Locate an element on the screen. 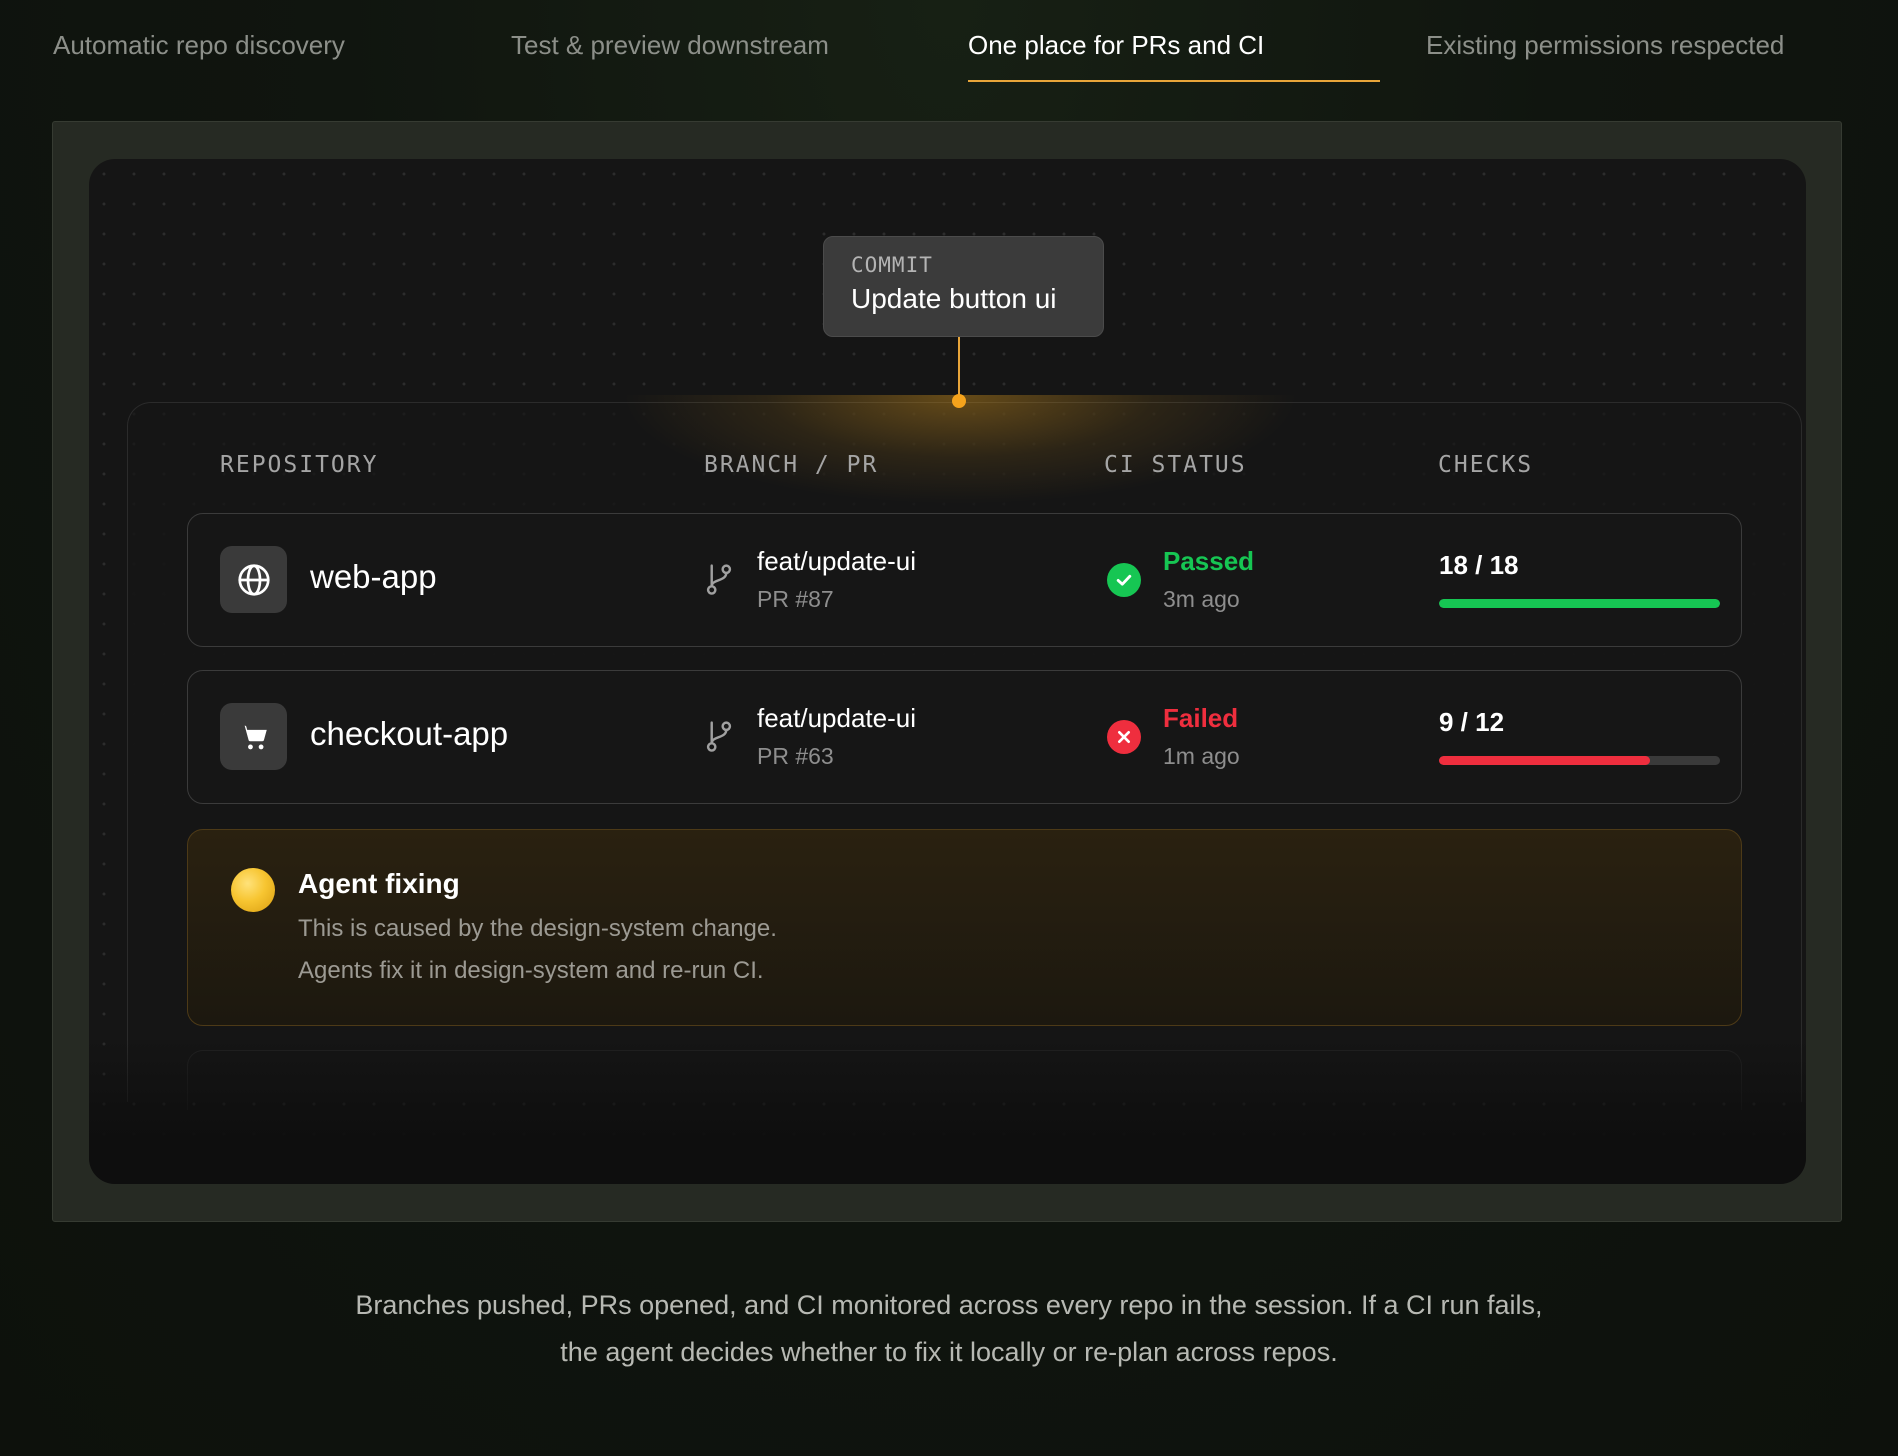 The image size is (1898, 1456). active-tab-indicator is located at coordinates (1174, 81).